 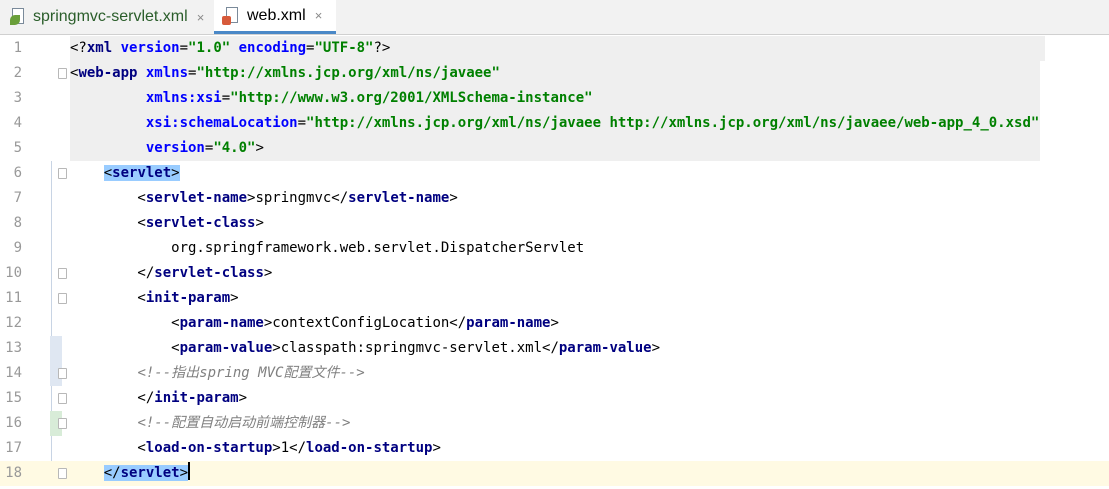 I want to click on code-text: </init-param>, so click(x=159, y=398).